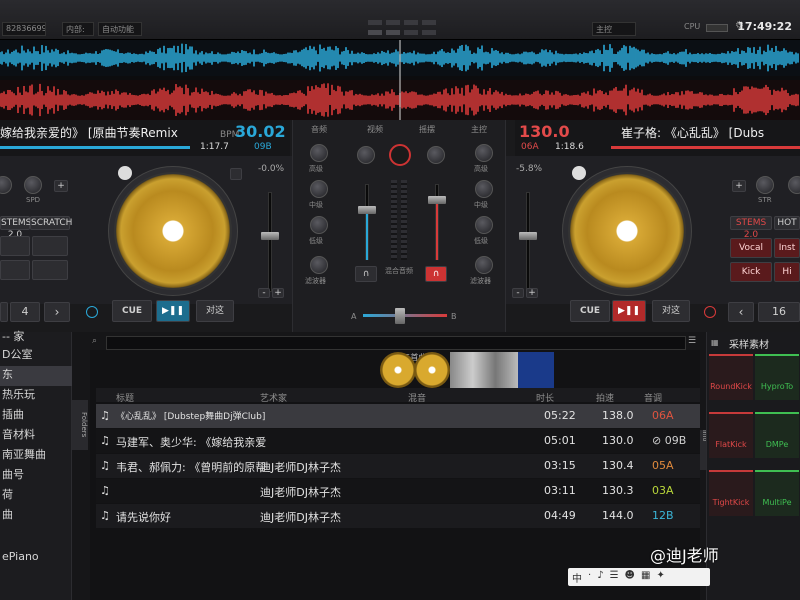 This screenshot has height=600, width=800. Describe the element at coordinates (36, 516) in the screenshot. I see `sidebar-item-9: 曲` at that location.